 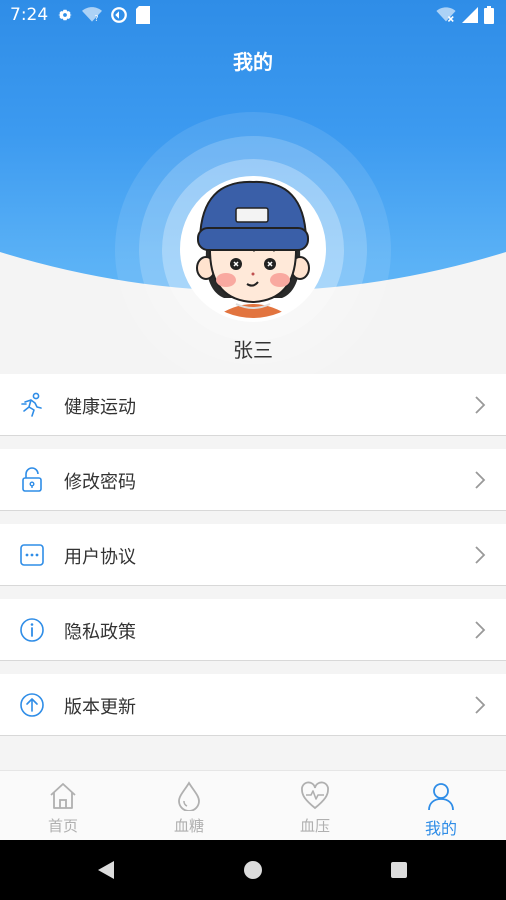 I want to click on user-name: 张三, so click(x=253, y=350).